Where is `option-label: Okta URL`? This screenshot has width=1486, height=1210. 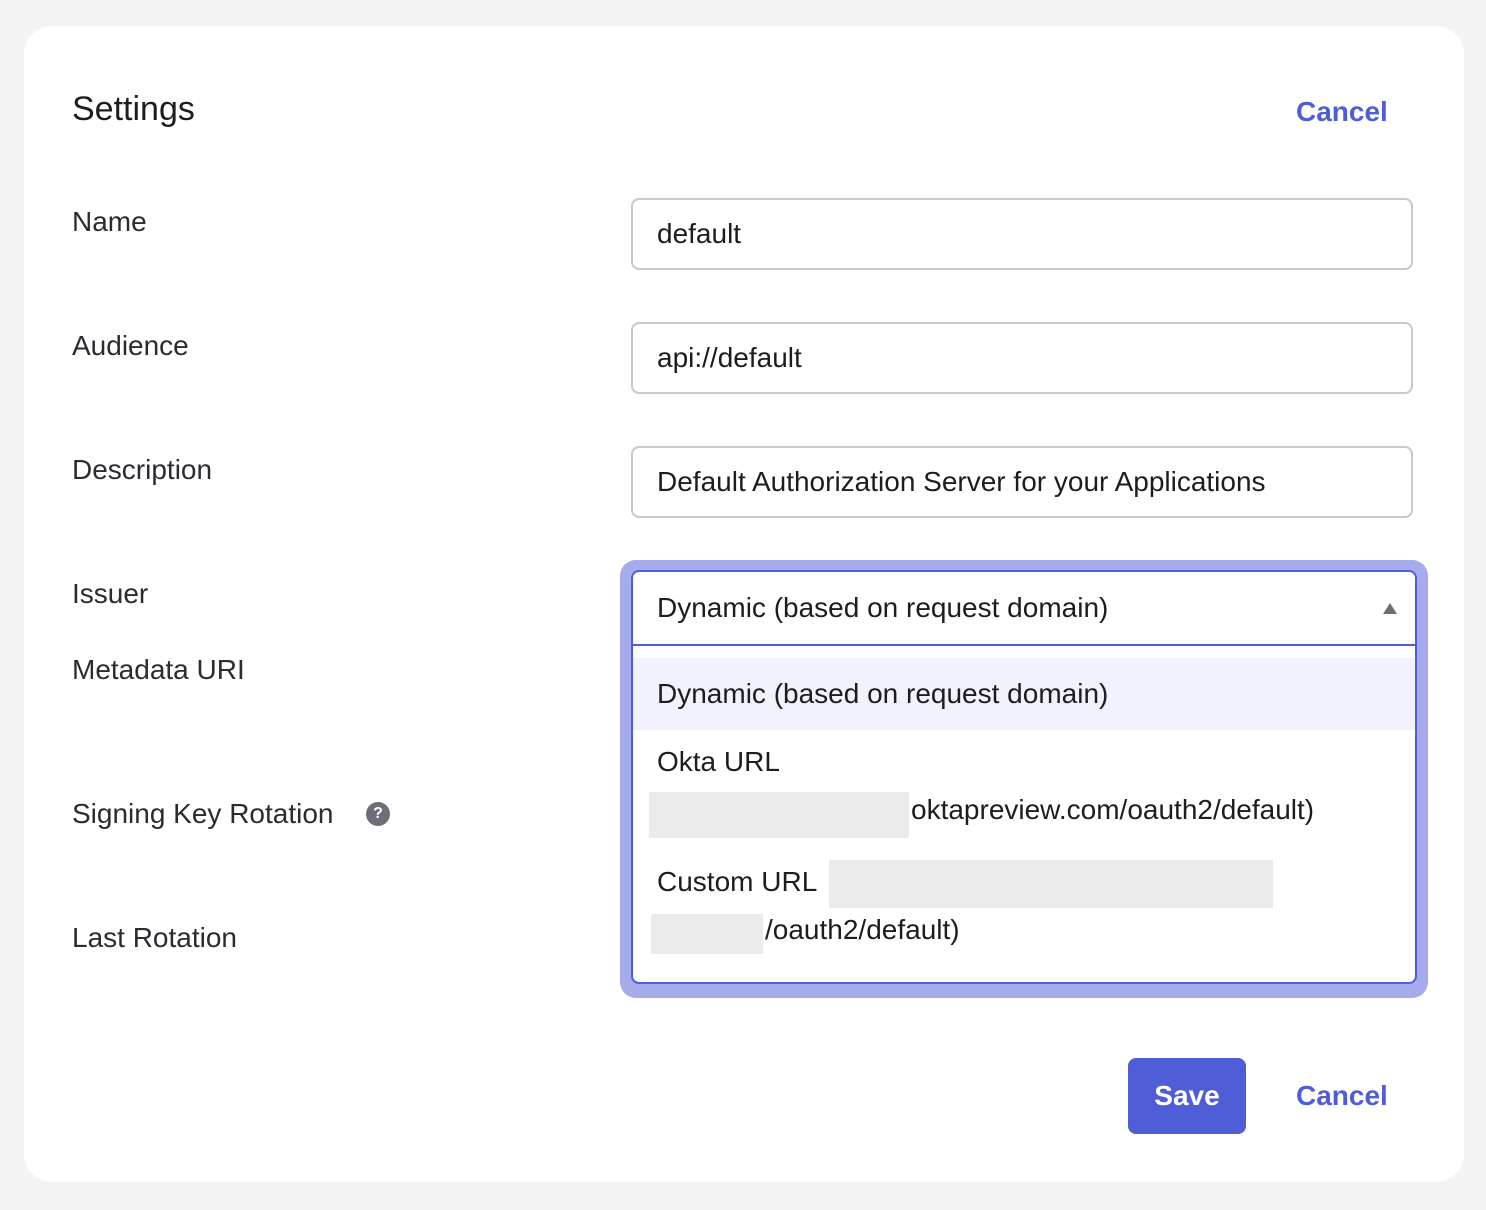
option-label: Okta URL is located at coordinates (718, 761).